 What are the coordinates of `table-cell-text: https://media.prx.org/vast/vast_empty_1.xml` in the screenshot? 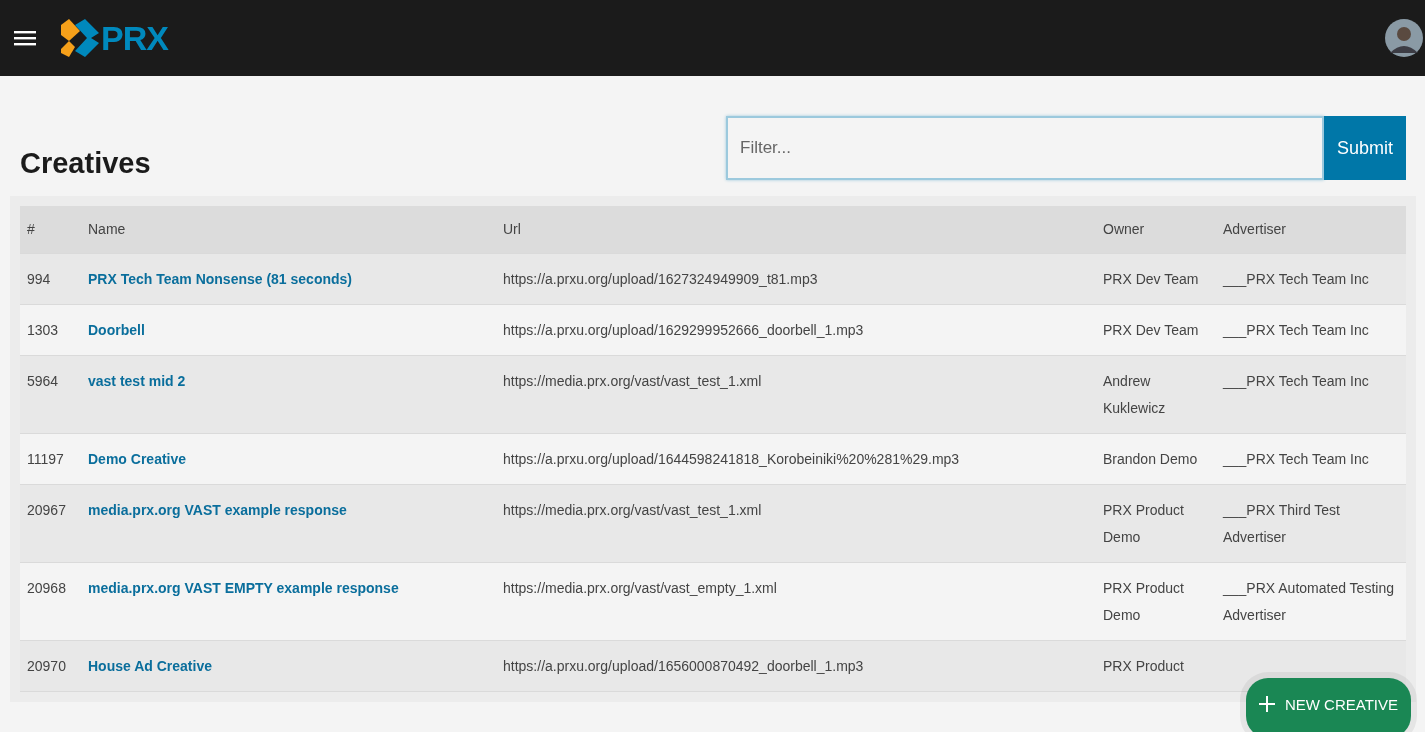 It's located at (640, 588).